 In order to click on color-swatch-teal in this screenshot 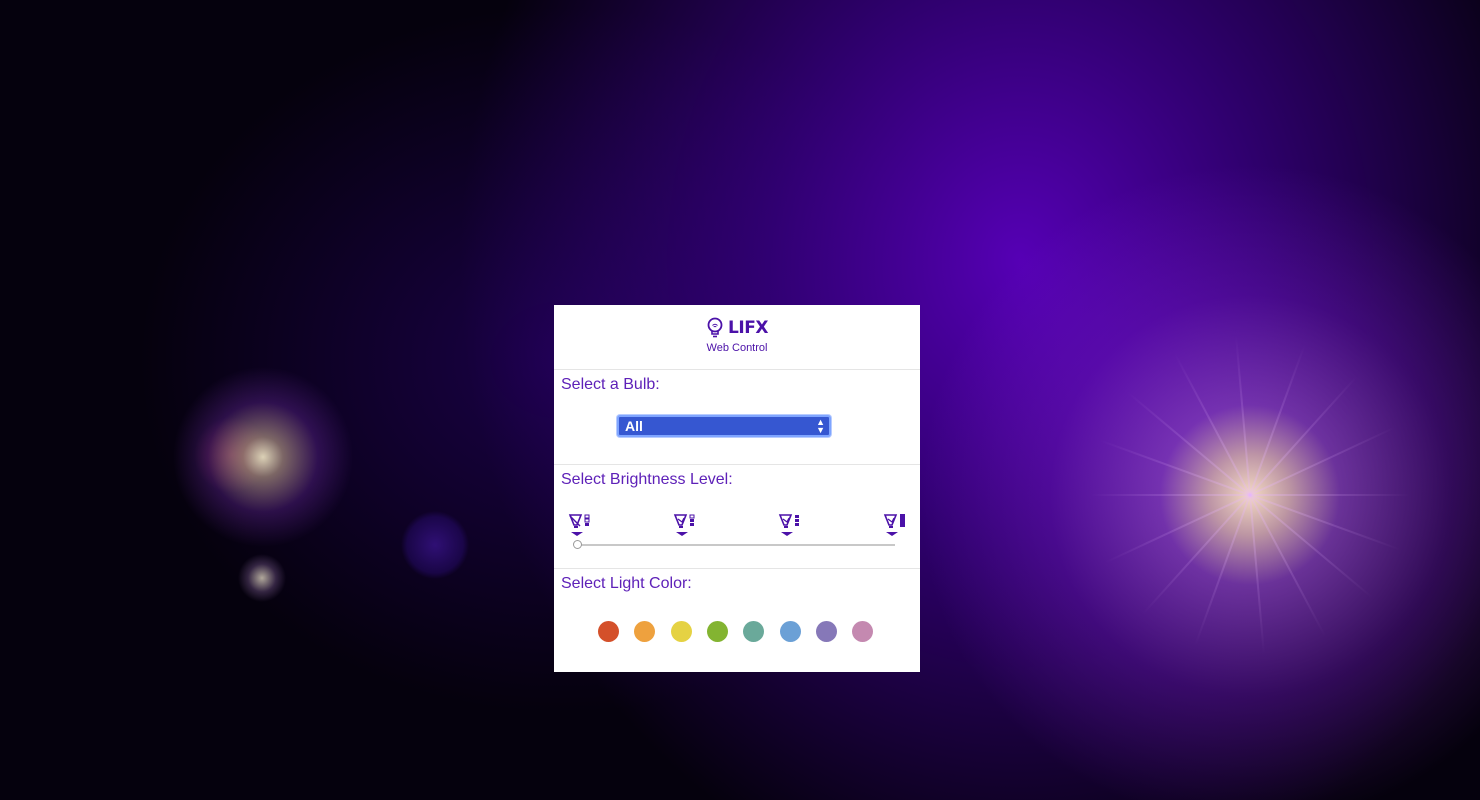, I will do `click(754, 631)`.